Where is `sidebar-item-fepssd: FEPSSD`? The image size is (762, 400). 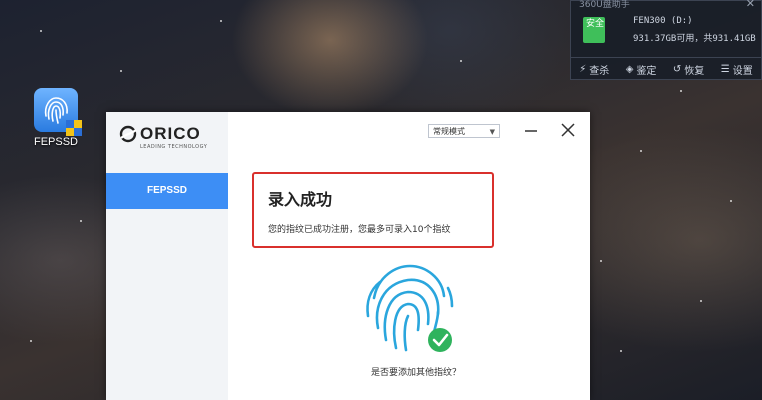
sidebar-item-fepssd: FEPSSD is located at coordinates (167, 191).